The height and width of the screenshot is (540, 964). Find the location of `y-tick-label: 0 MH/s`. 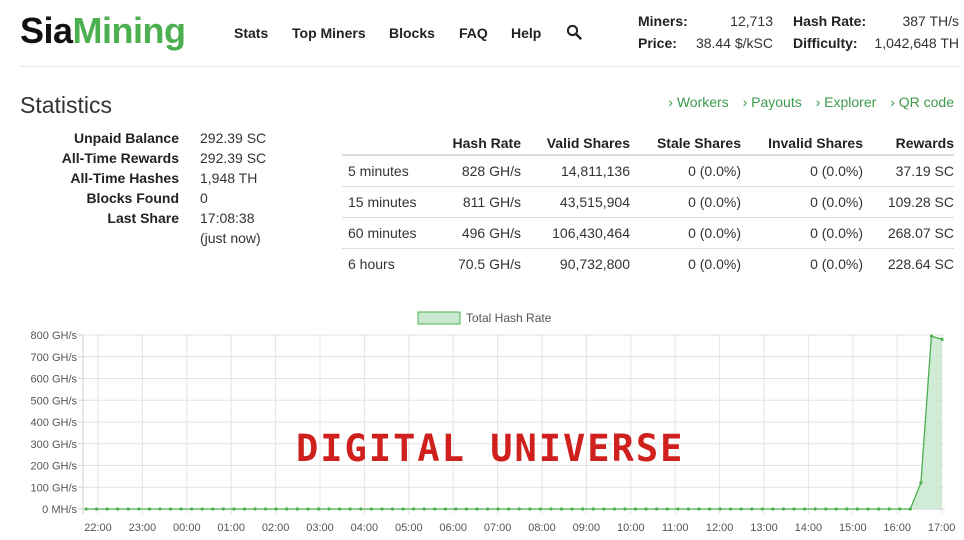

y-tick-label: 0 MH/s is located at coordinates (59, 510).